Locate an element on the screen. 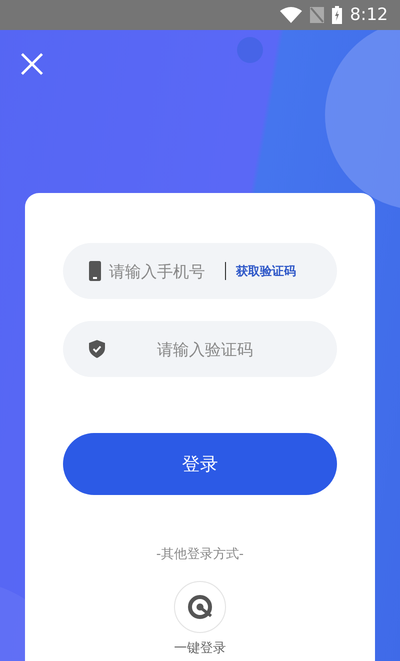 The width and height of the screenshot is (400, 661). one-tap-login-label: 一键登录 is located at coordinates (200, 648).